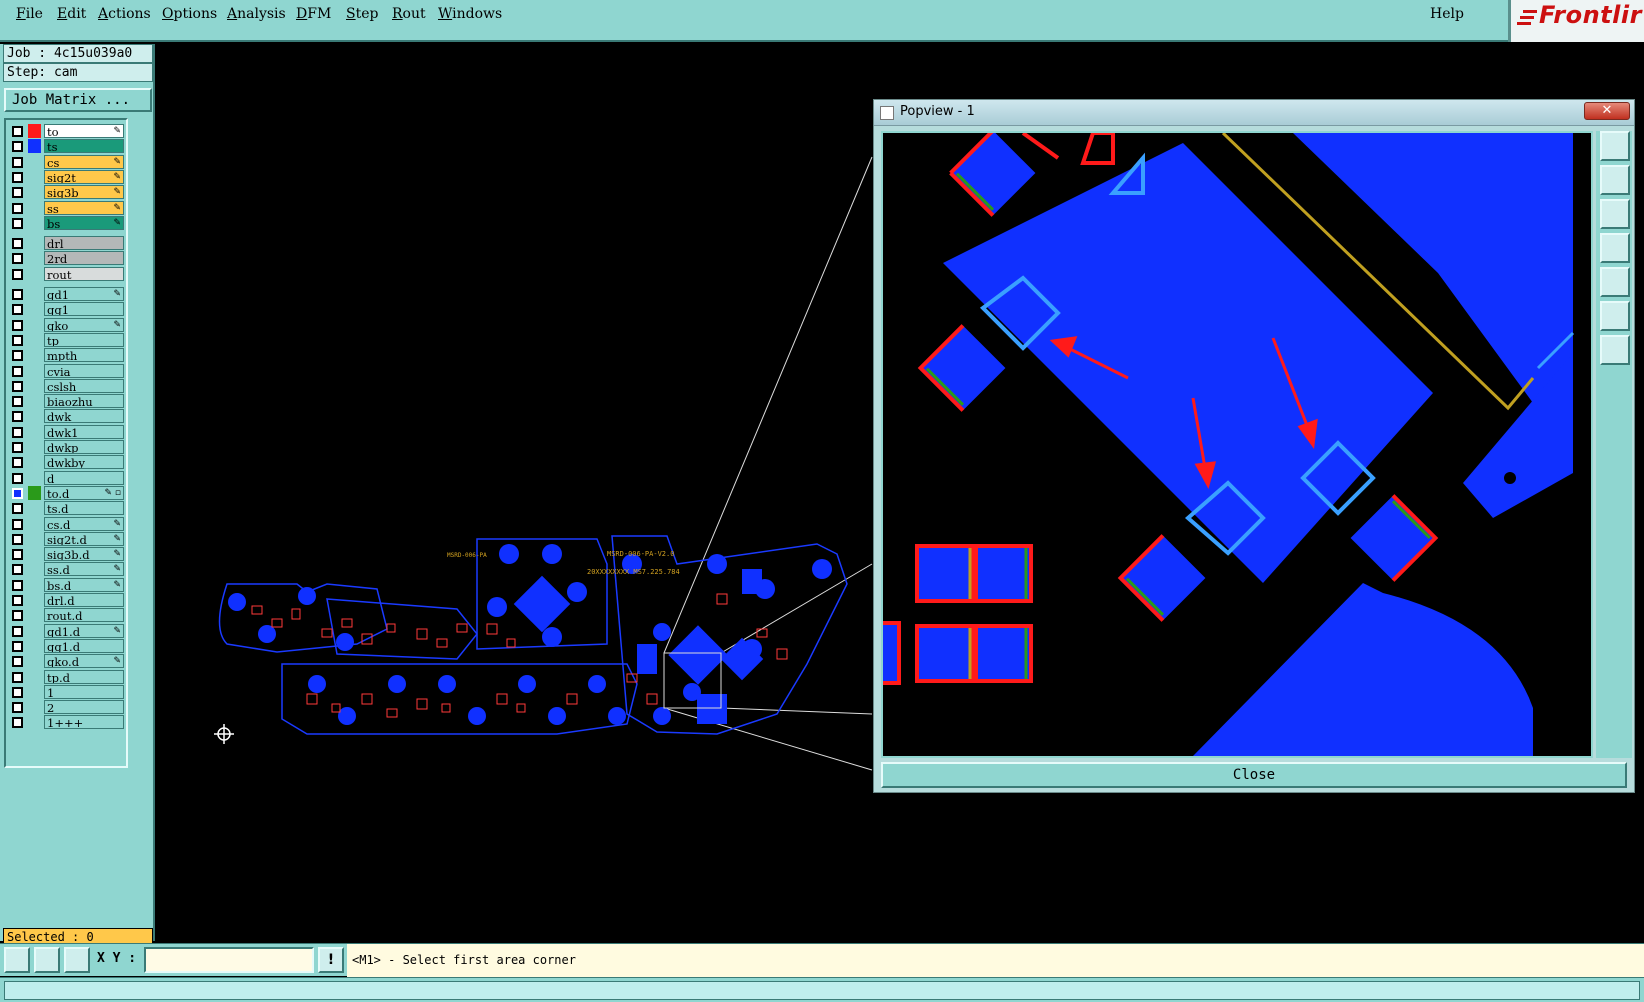 The height and width of the screenshot is (1002, 1644). What do you see at coordinates (84, 273) in the screenshot?
I see `layer-name: rout` at bounding box center [84, 273].